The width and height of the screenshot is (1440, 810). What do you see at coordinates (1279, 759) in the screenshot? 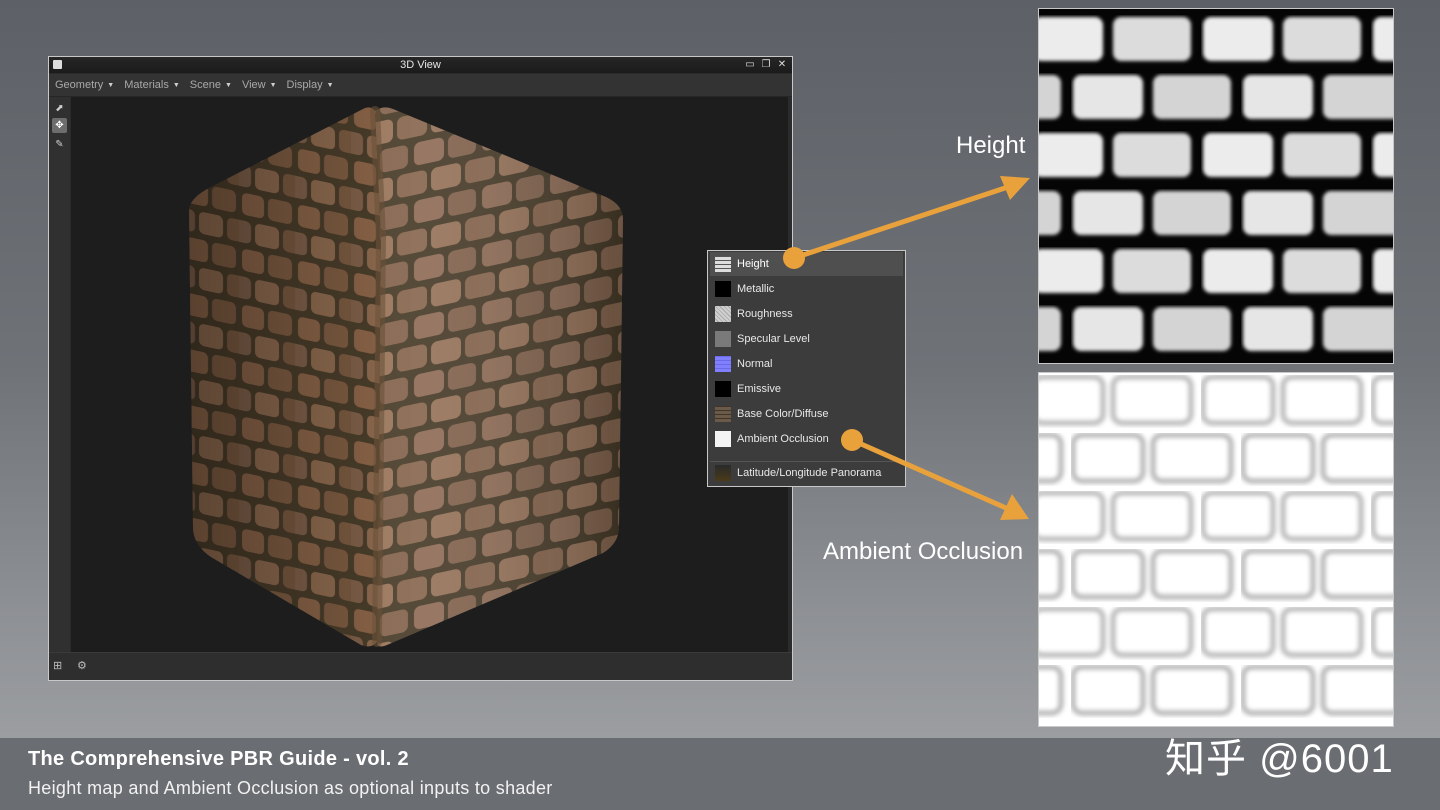
I see `watermark: 知乎 @6001` at bounding box center [1279, 759].